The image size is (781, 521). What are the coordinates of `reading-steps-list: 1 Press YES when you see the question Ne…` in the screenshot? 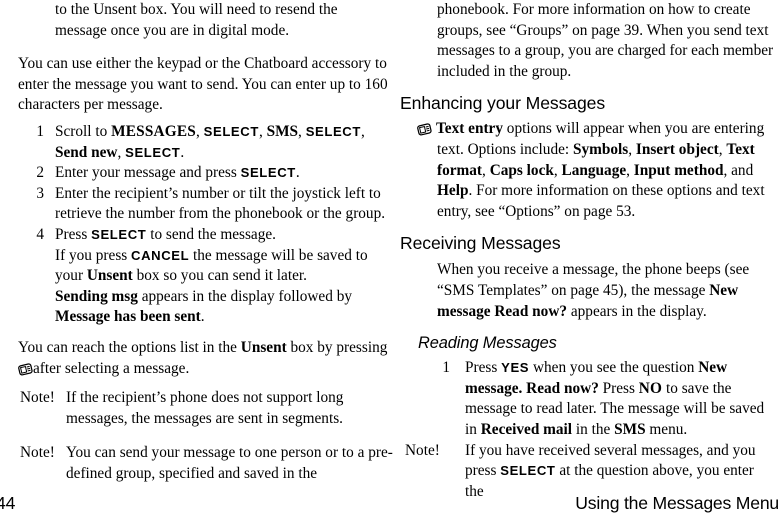 It's located at (587, 399).